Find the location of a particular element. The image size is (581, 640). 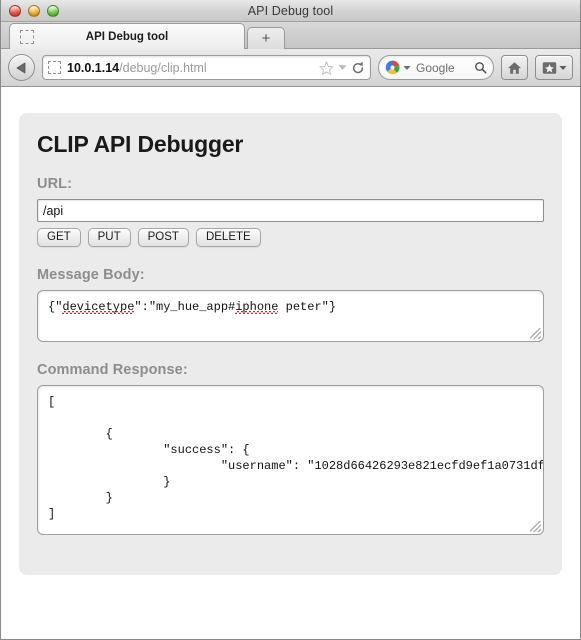

message-body-label: Message Body: is located at coordinates (91, 275).